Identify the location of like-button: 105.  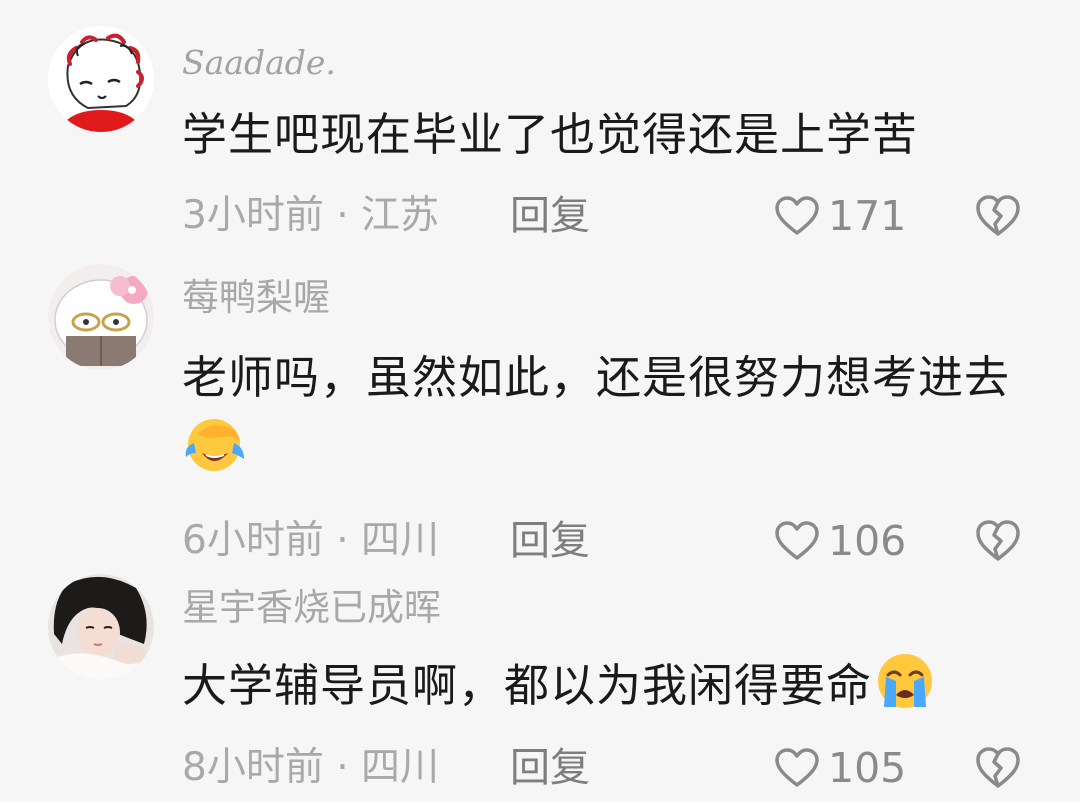
(840, 768).